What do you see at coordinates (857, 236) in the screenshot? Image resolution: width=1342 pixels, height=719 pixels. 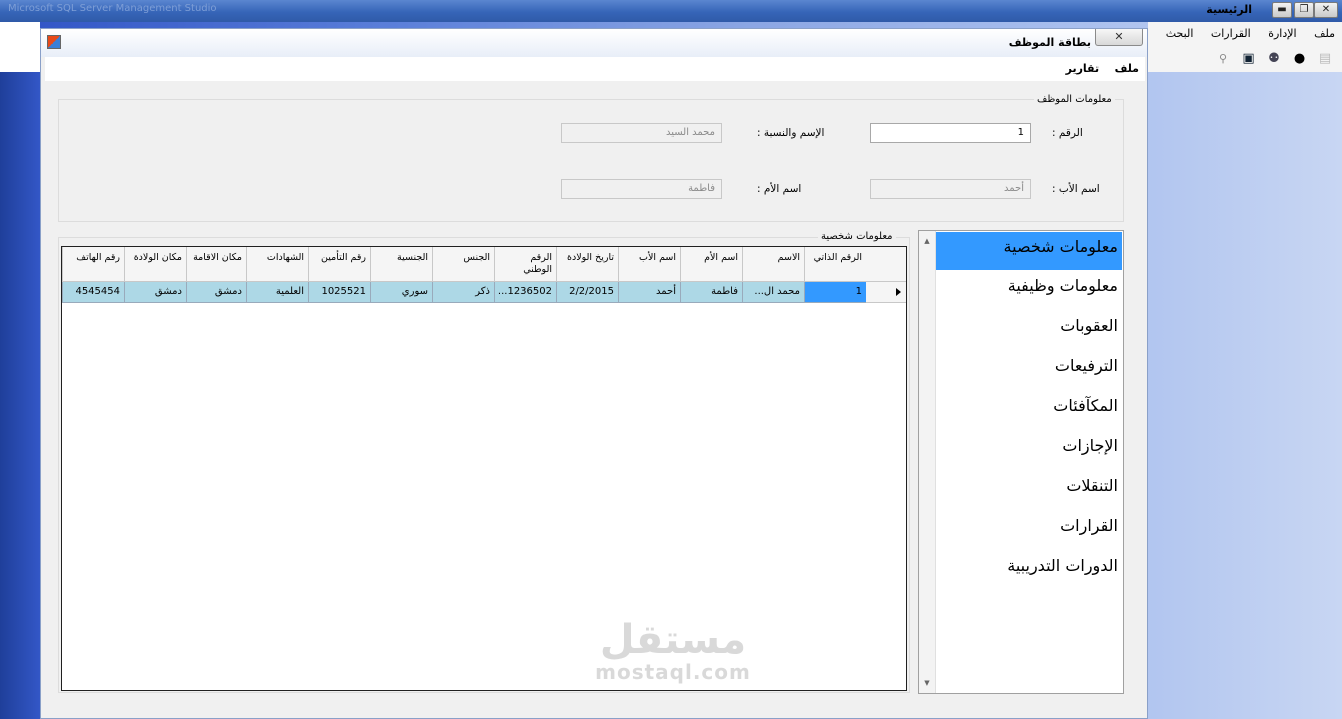 I see `personal-info-legend: معلومات شخصية` at bounding box center [857, 236].